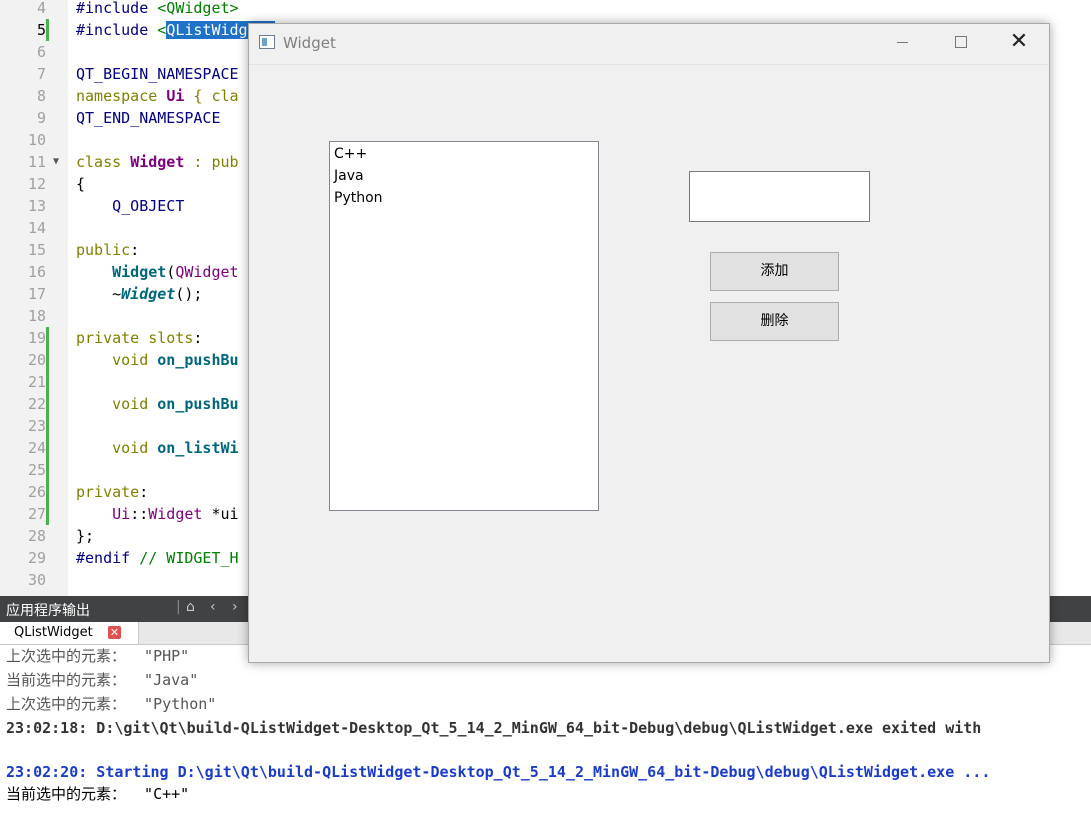  I want to click on code-line: void on_listWi, so click(157, 448).